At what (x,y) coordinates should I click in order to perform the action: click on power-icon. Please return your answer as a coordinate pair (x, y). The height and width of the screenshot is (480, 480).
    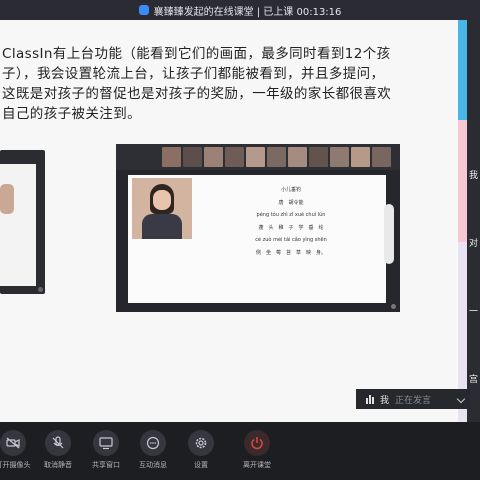
    Looking at the image, I should click on (257, 443).